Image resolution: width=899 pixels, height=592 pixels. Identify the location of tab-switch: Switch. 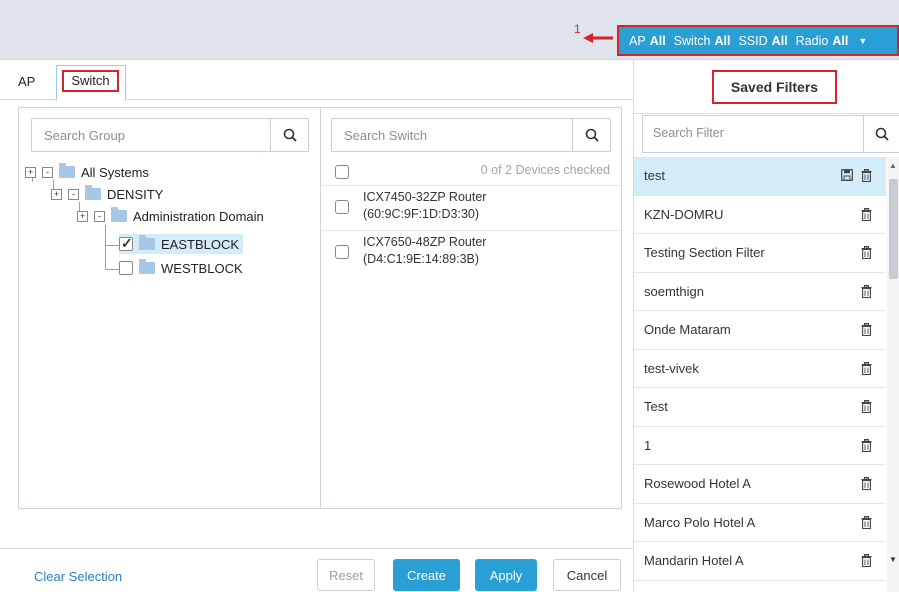
(91, 83).